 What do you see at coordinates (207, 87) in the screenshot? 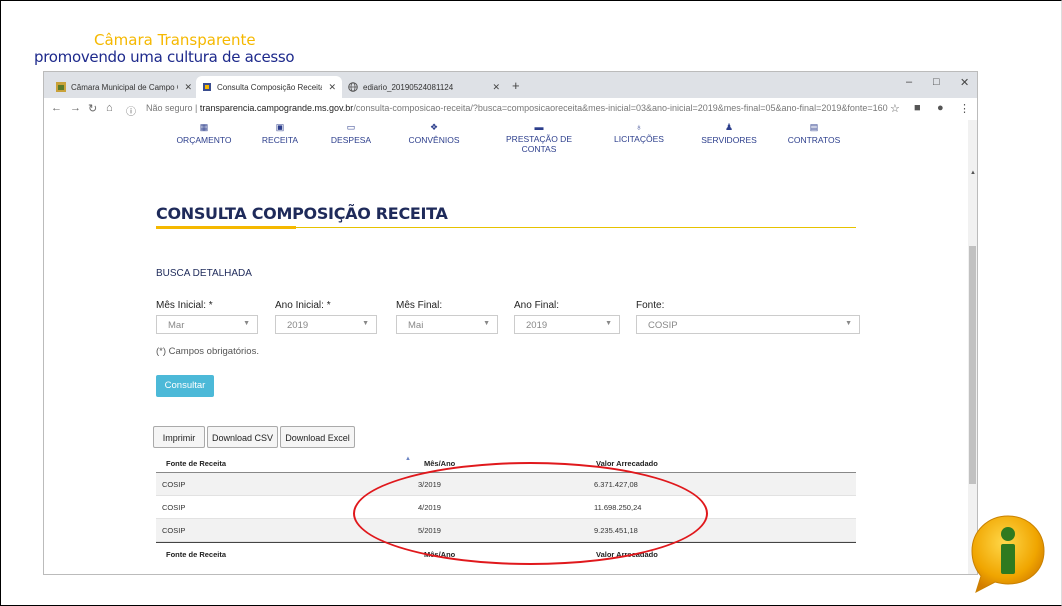
I see `transparencia-favicon-icon` at bounding box center [207, 87].